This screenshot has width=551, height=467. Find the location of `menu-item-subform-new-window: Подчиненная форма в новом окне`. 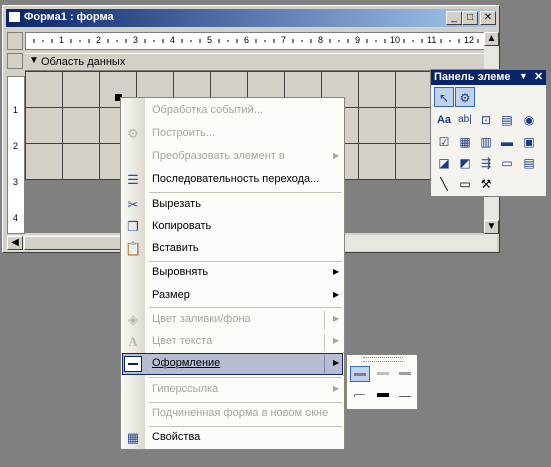

menu-item-subform-new-window: Подчиненная форма в новом окне is located at coordinates (232, 414).